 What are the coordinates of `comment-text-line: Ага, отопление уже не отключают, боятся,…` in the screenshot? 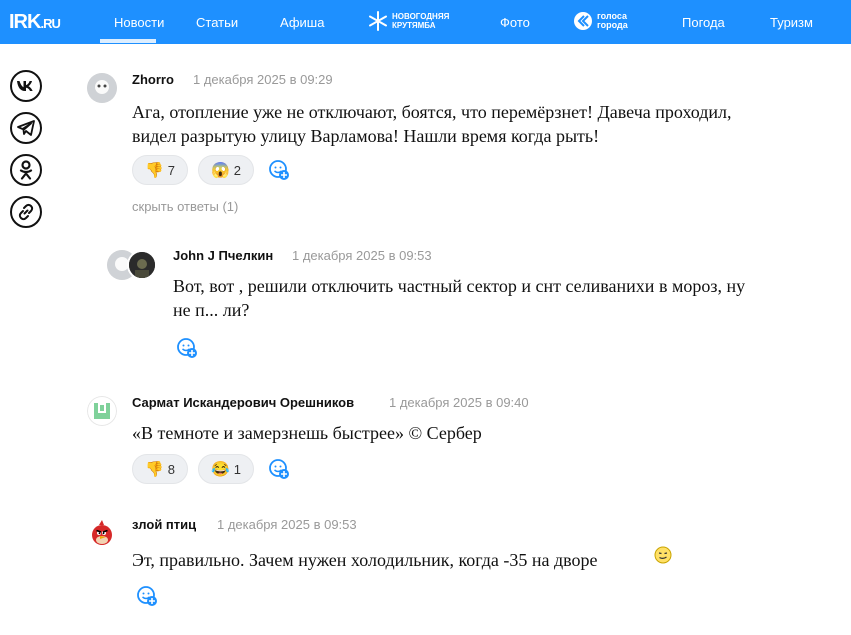 It's located at (432, 112).